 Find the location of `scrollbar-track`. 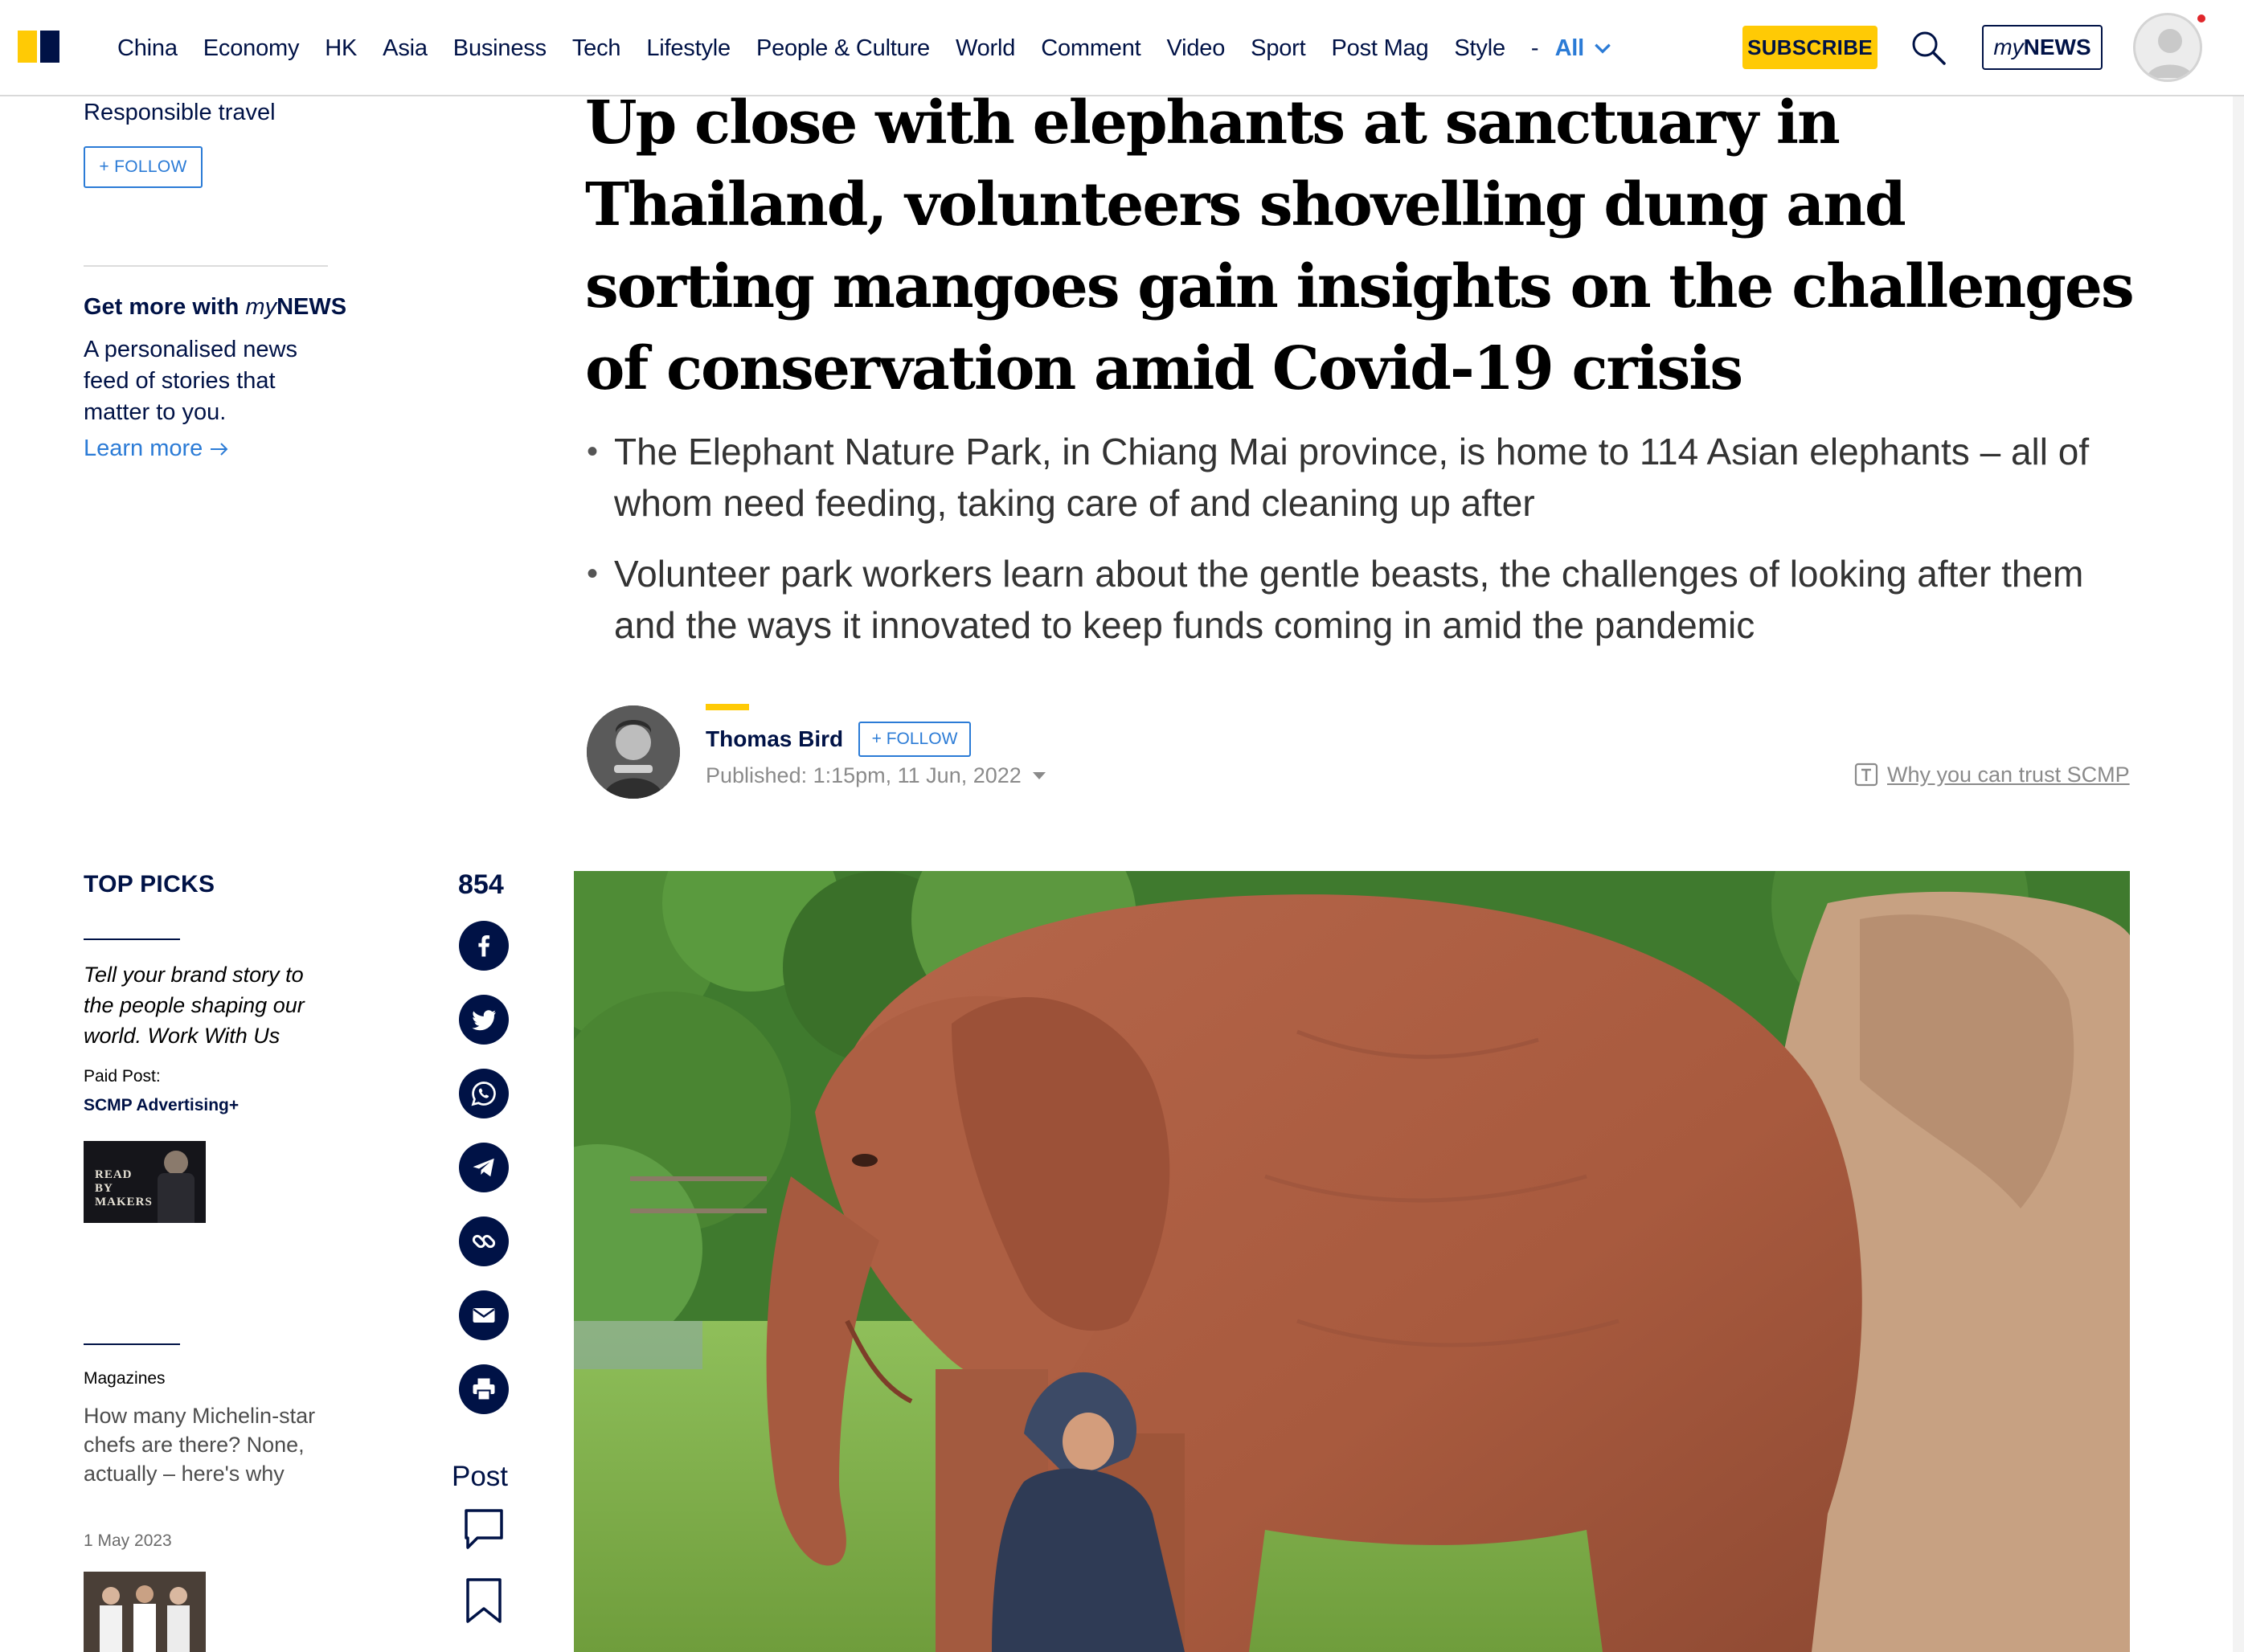

scrollbar-track is located at coordinates (2238, 874).